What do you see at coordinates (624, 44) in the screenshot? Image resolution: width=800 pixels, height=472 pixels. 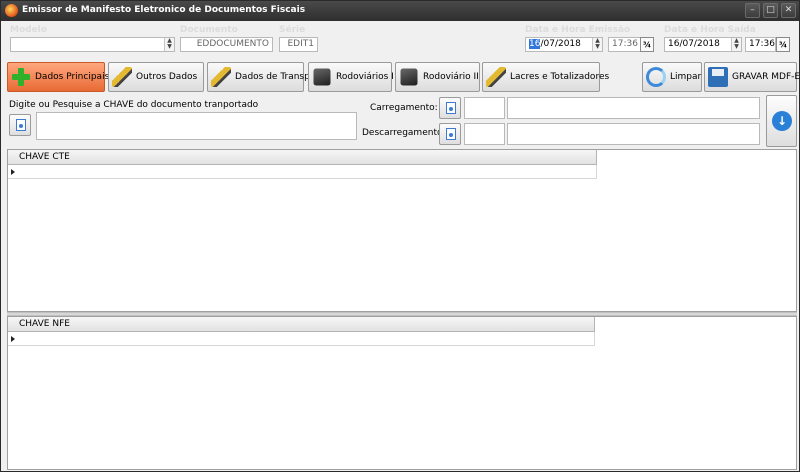 I see `emissao-time-field: 17:36` at bounding box center [624, 44].